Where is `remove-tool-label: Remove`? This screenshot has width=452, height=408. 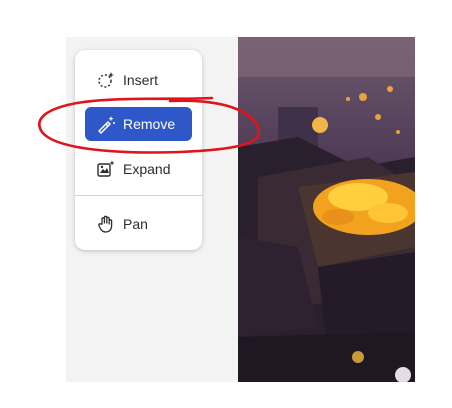 remove-tool-label: Remove is located at coordinates (149, 124).